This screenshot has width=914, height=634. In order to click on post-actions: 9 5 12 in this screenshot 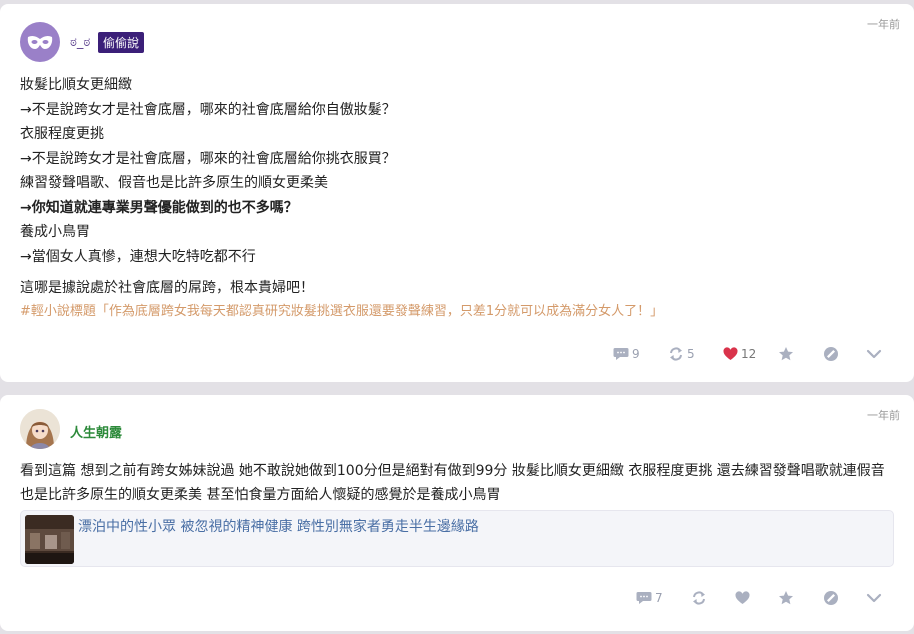, I will do `click(744, 354)`.